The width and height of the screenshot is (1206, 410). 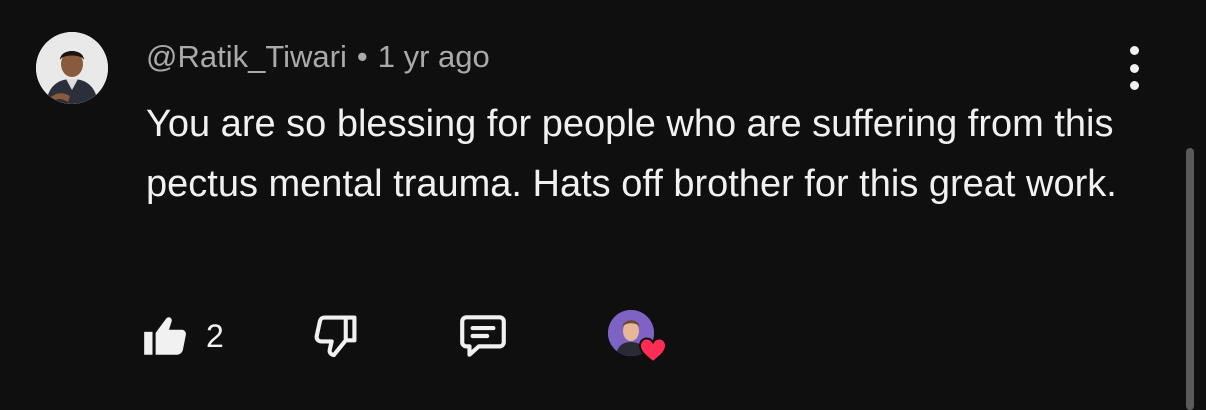 I want to click on like-button: 2, so click(x=182, y=336).